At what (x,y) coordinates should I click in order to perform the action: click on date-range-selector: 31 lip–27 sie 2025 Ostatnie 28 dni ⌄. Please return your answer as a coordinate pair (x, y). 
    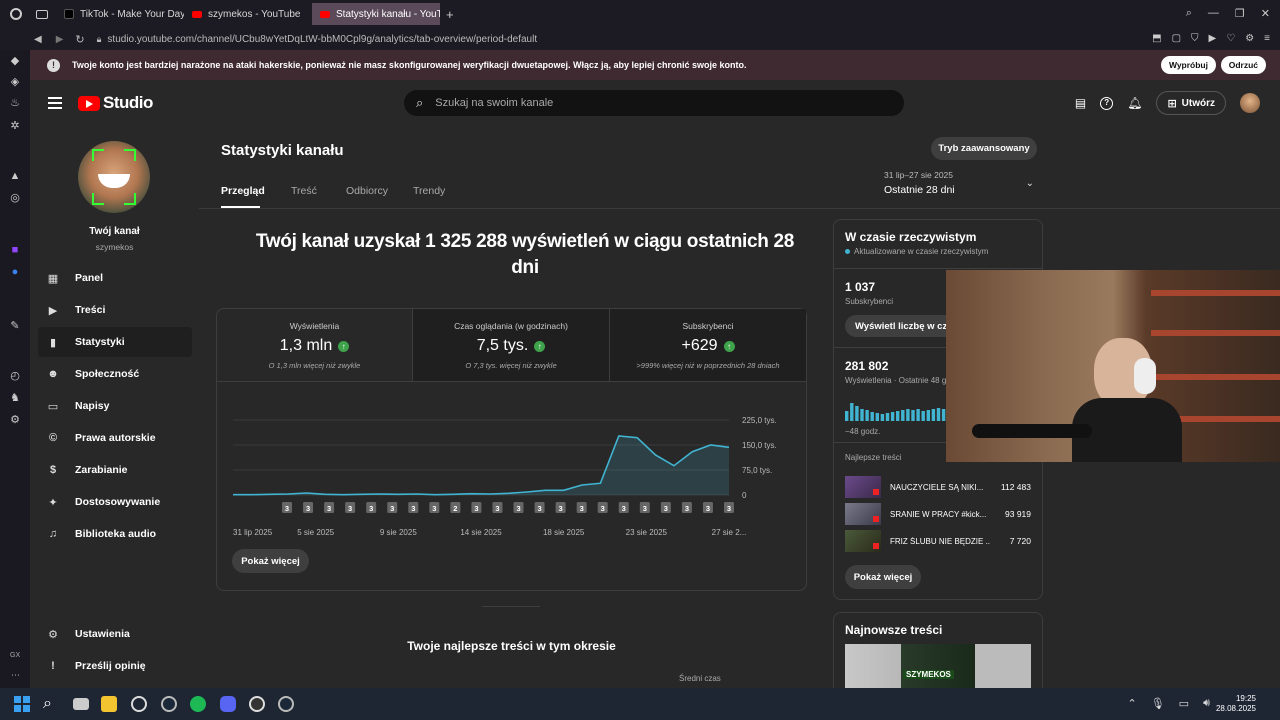
    Looking at the image, I should click on (959, 185).